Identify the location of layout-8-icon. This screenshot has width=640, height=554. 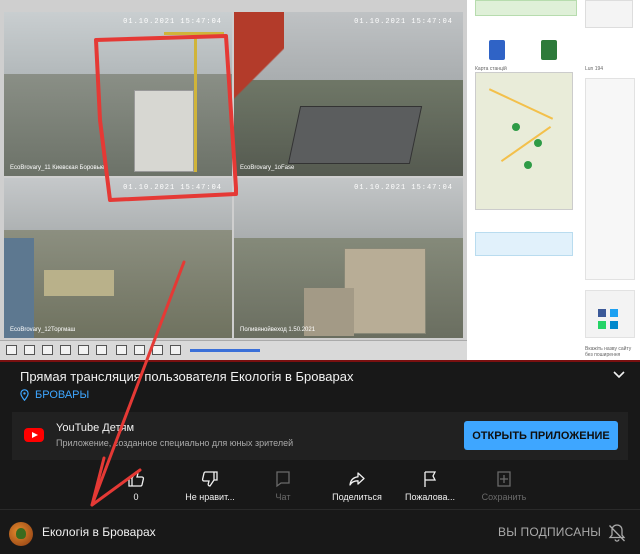
(65, 350).